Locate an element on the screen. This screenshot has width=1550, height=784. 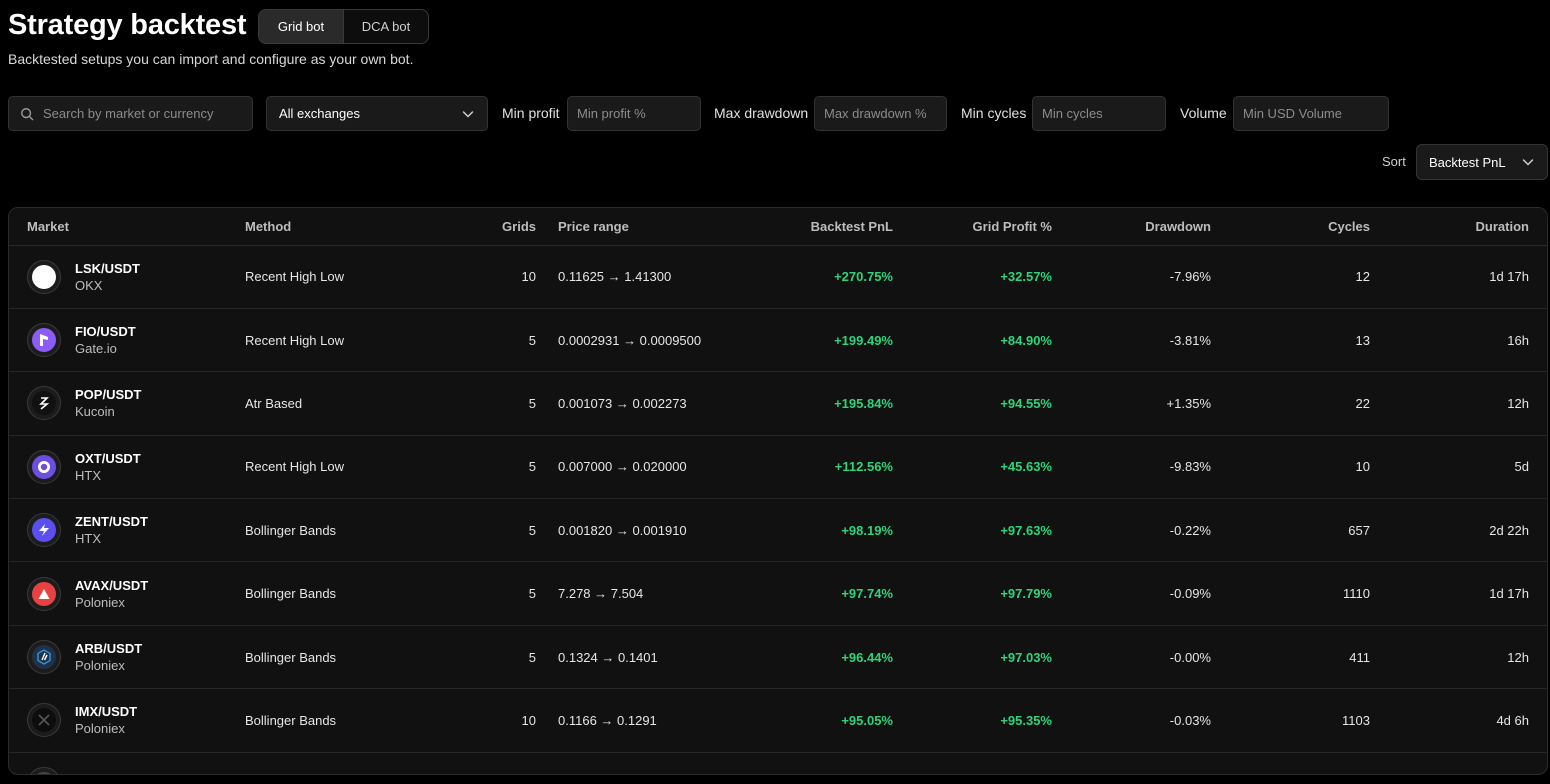
col-grid-profit: Grid Profit % is located at coordinates (972, 227).